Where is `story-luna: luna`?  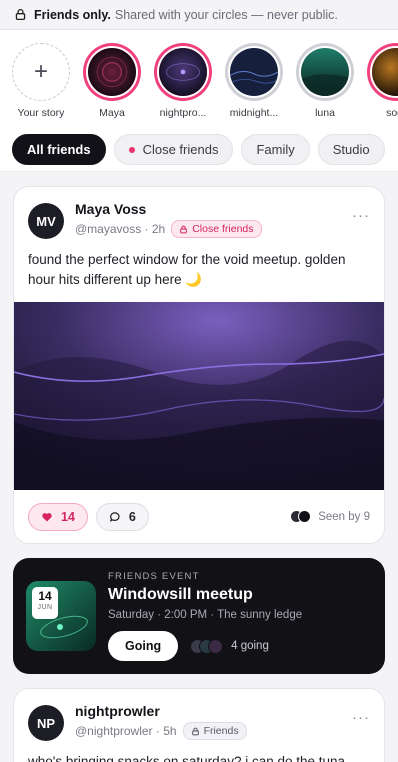 story-luna: luna is located at coordinates (325, 85).